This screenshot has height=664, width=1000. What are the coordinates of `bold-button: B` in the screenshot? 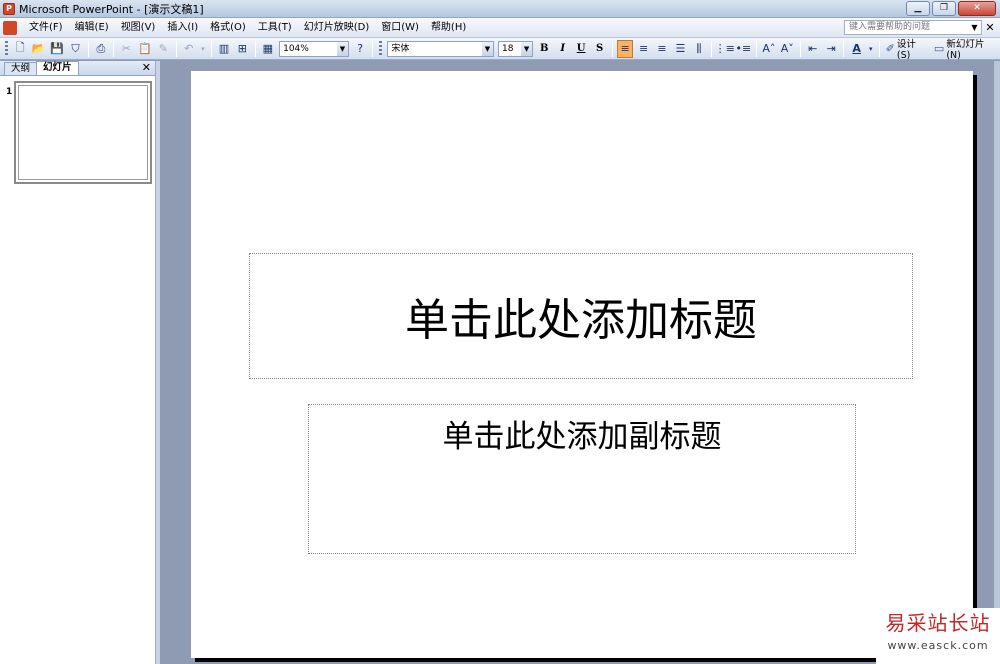 It's located at (544, 49).